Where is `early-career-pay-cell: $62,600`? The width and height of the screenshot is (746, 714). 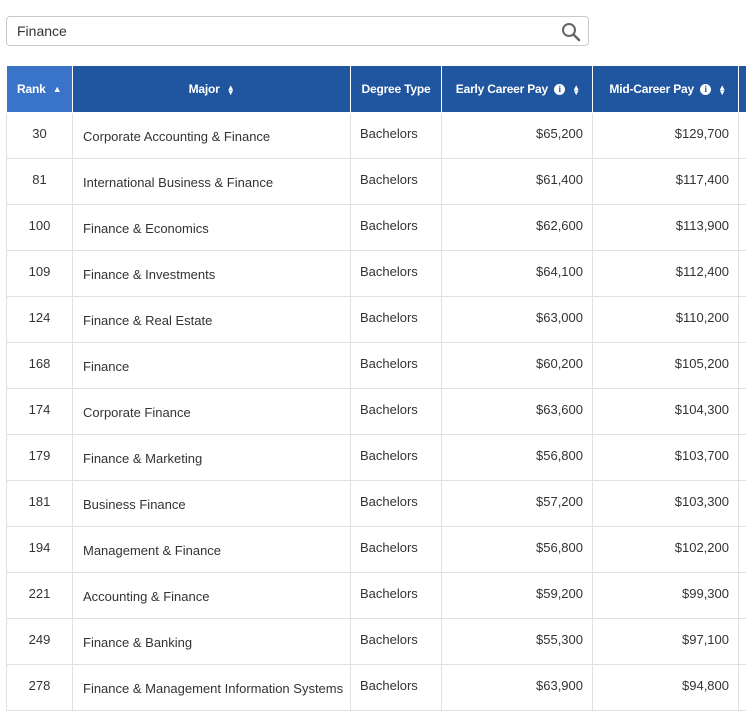
early-career-pay-cell: $62,600 is located at coordinates (517, 227).